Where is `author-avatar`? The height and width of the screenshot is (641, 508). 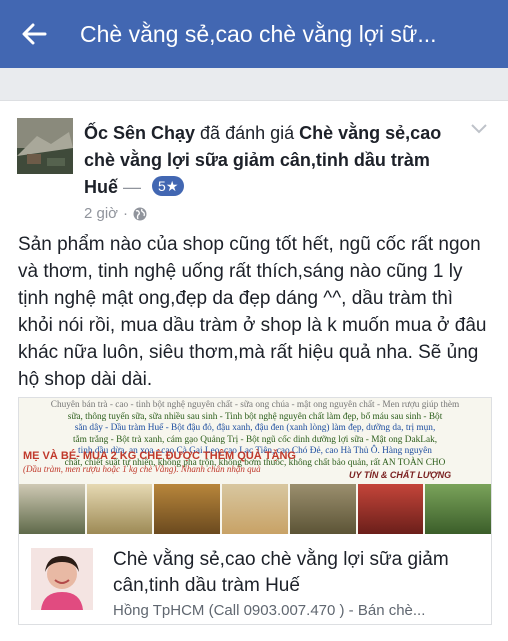 author-avatar is located at coordinates (45, 146).